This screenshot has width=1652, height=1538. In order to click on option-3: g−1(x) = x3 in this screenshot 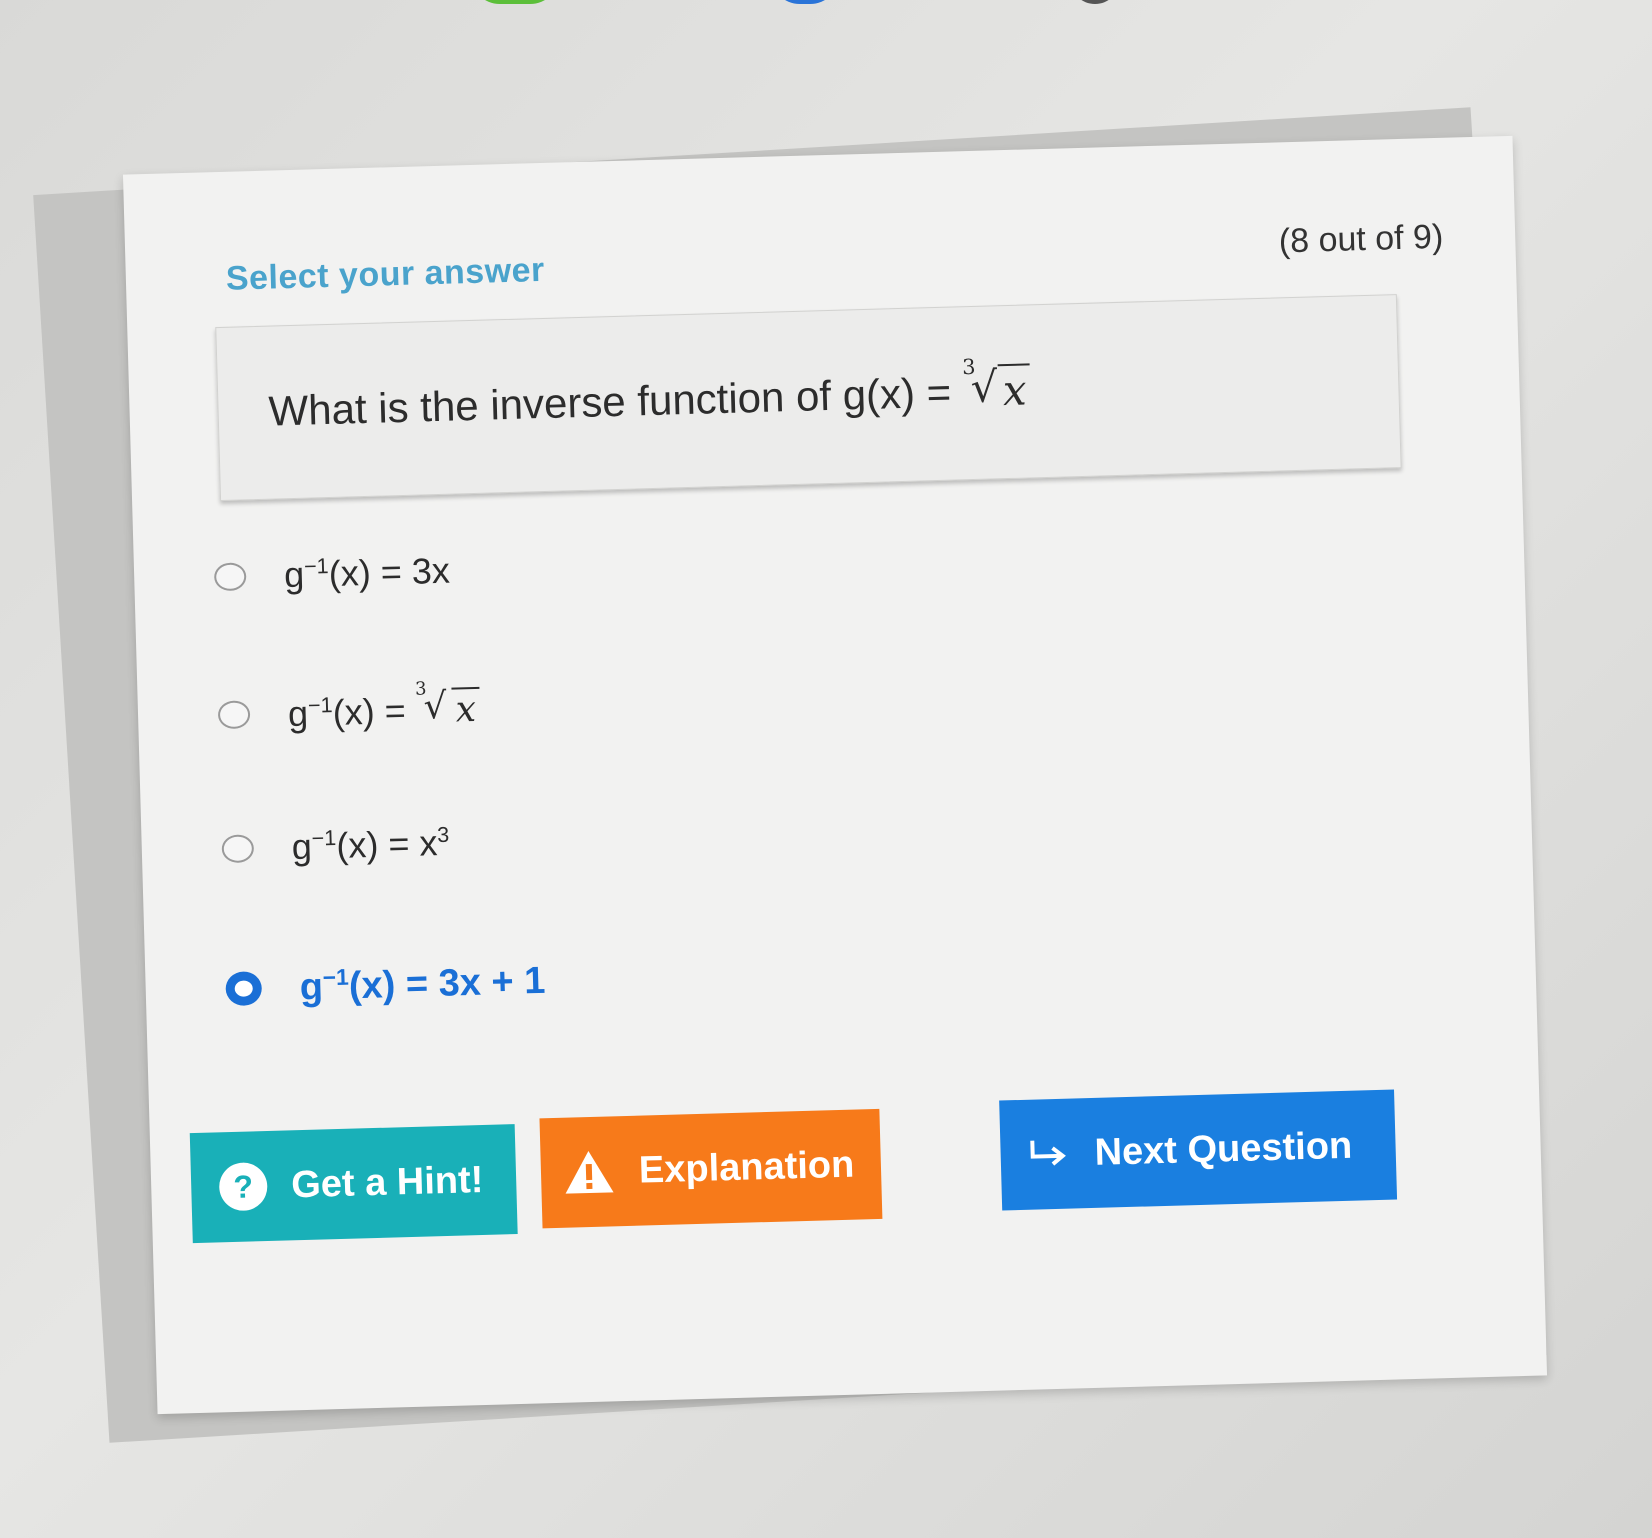, I will do `click(671, 836)`.